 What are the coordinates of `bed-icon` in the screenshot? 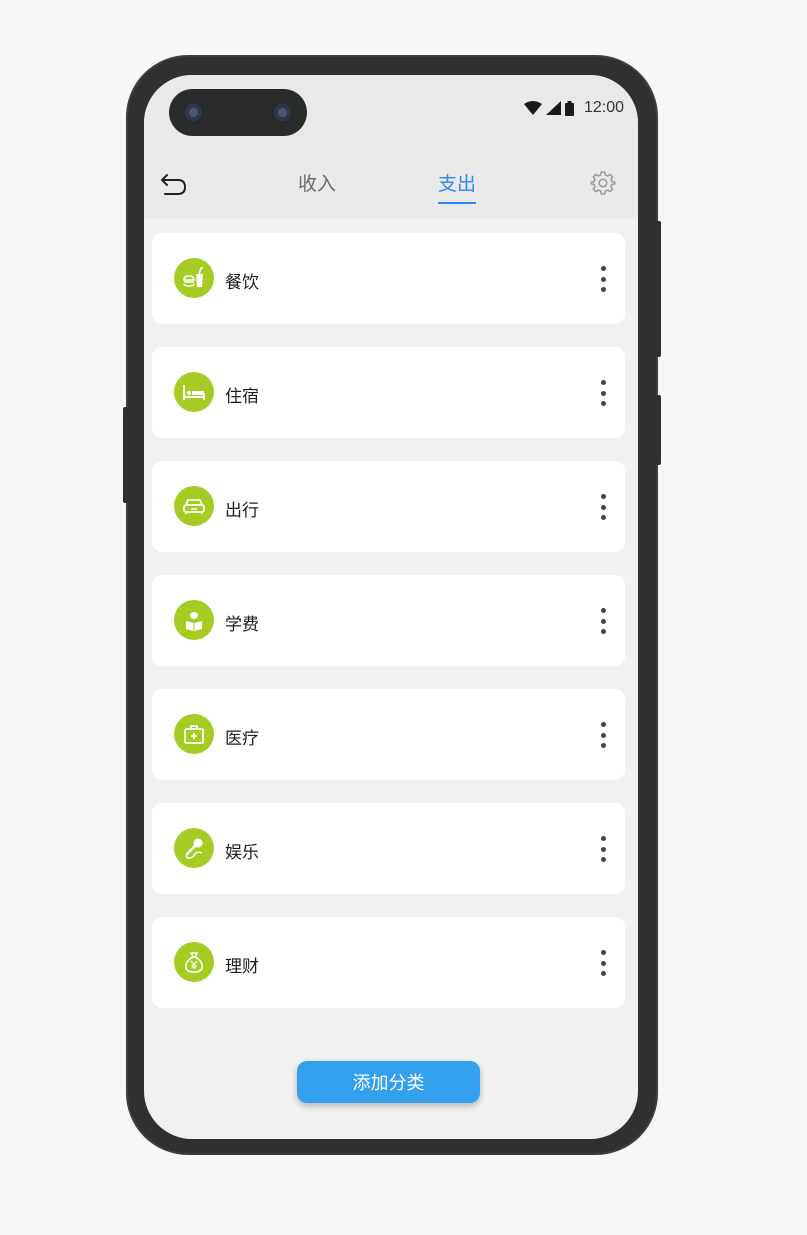 It's located at (194, 392).